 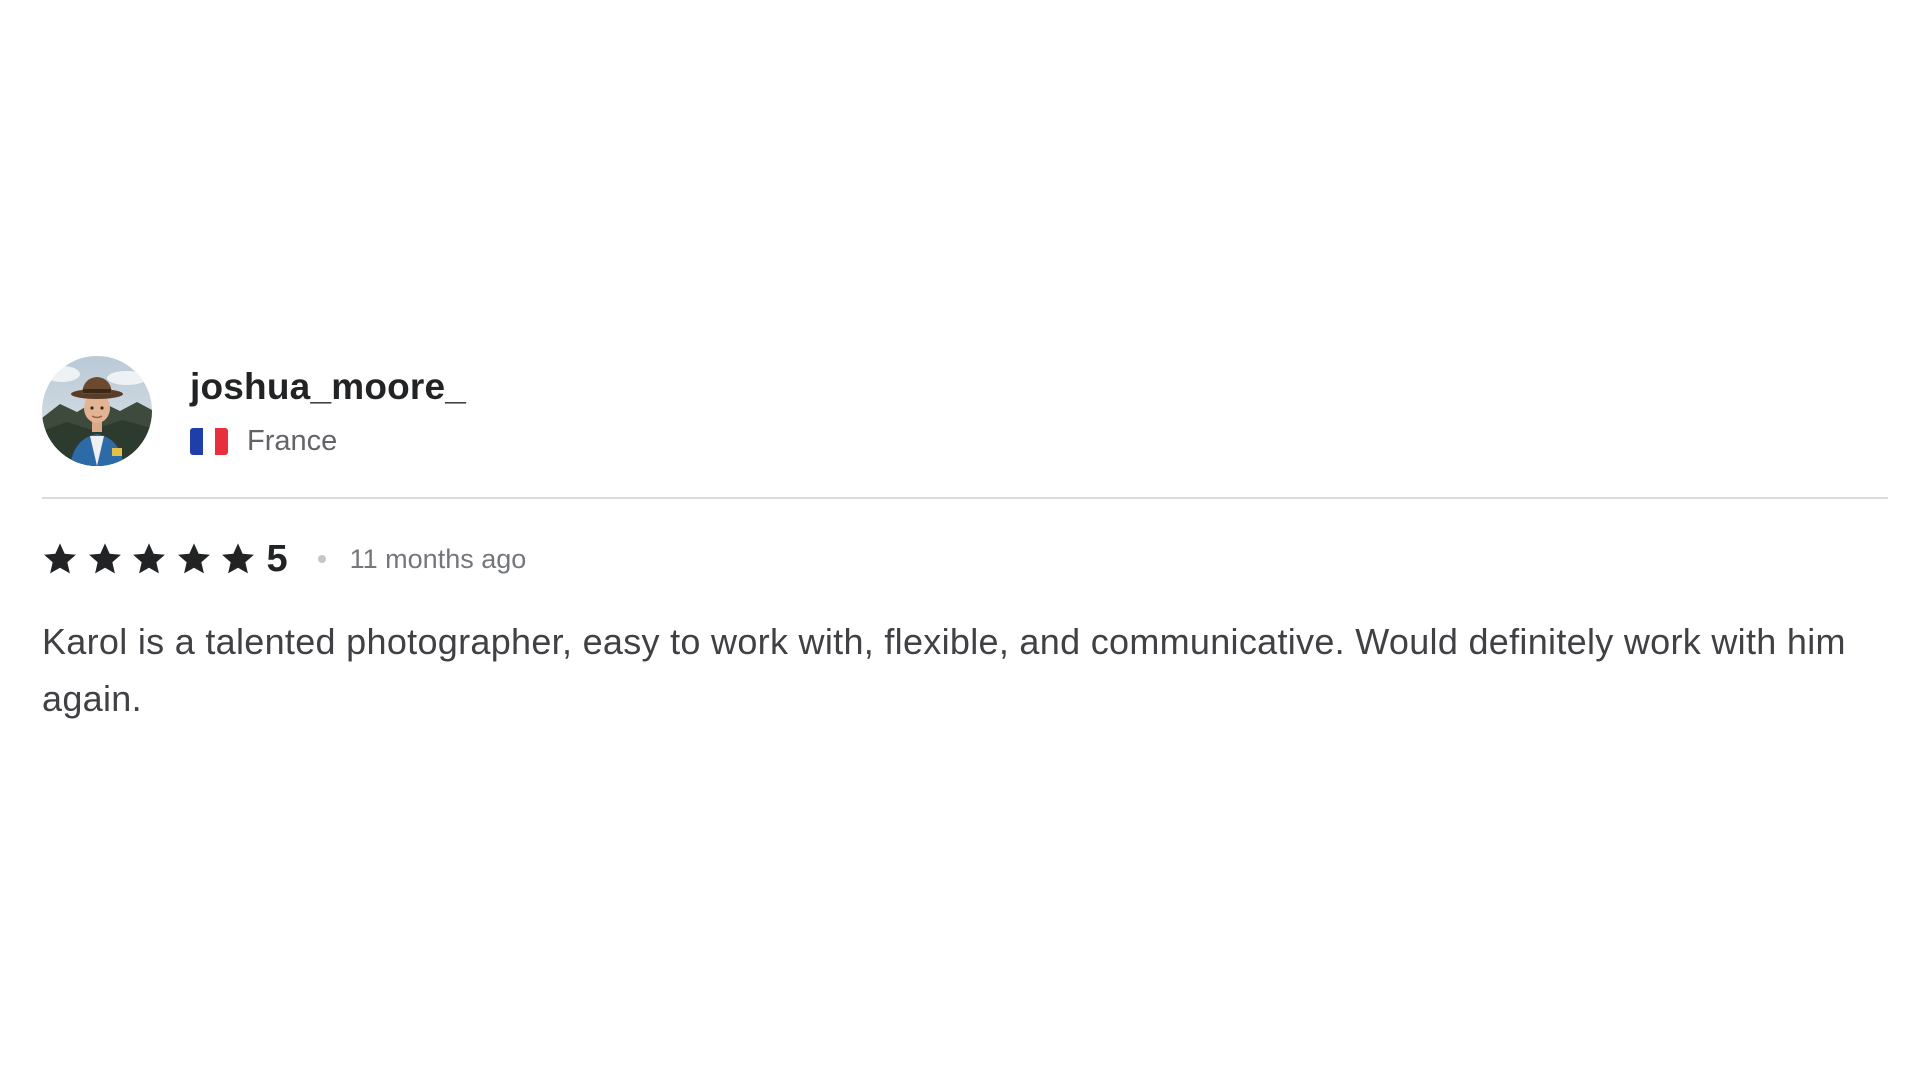 What do you see at coordinates (209, 441) in the screenshot?
I see `france-flag-icon` at bounding box center [209, 441].